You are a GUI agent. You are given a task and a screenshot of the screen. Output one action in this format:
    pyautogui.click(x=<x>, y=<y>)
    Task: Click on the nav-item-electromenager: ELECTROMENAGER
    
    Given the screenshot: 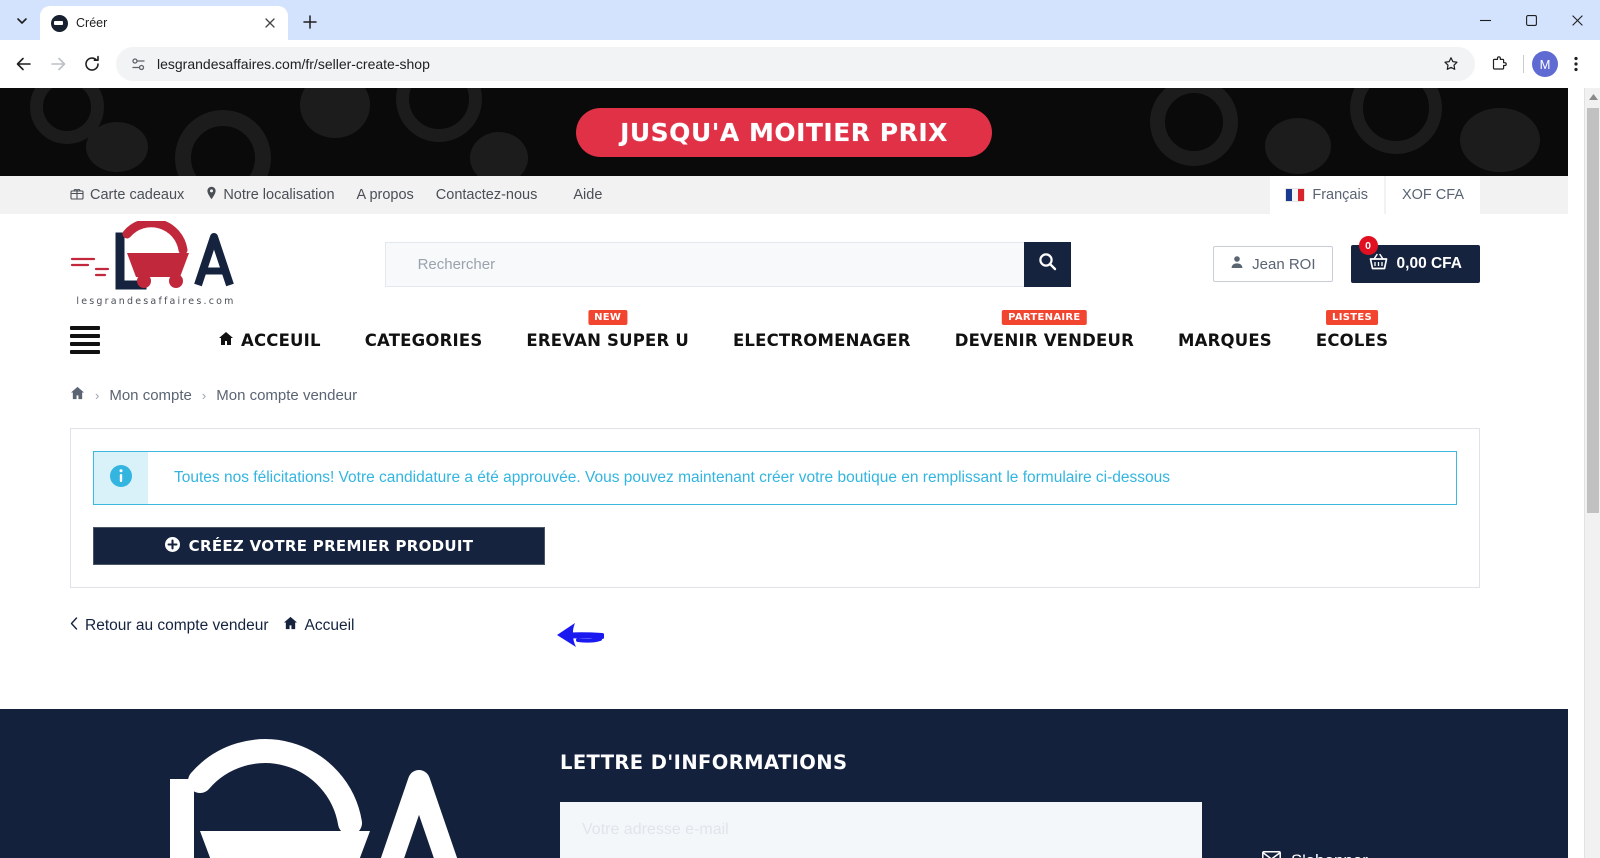 What is the action you would take?
    pyautogui.click(x=822, y=340)
    